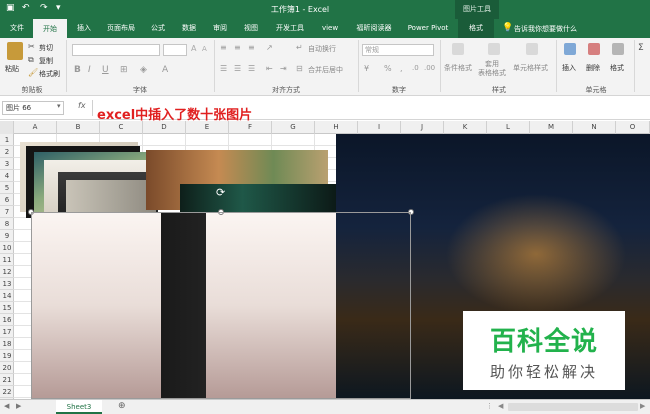 The width and height of the screenshot is (650, 414). I want to click on column-header: K, so click(465, 127).